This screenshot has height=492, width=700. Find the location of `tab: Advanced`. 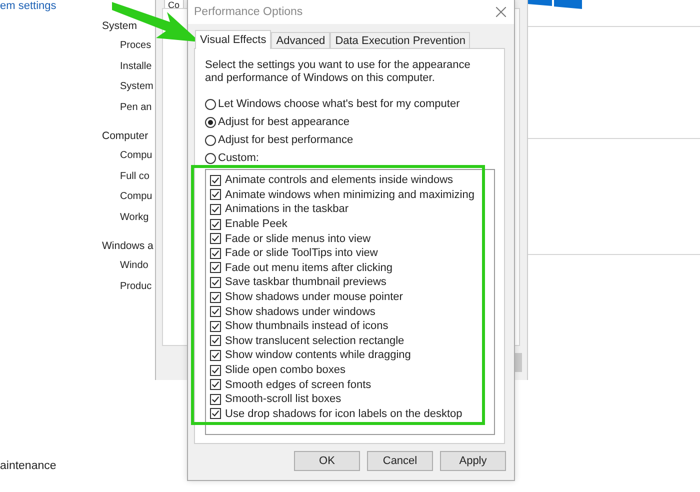

tab: Advanced is located at coordinates (300, 40).